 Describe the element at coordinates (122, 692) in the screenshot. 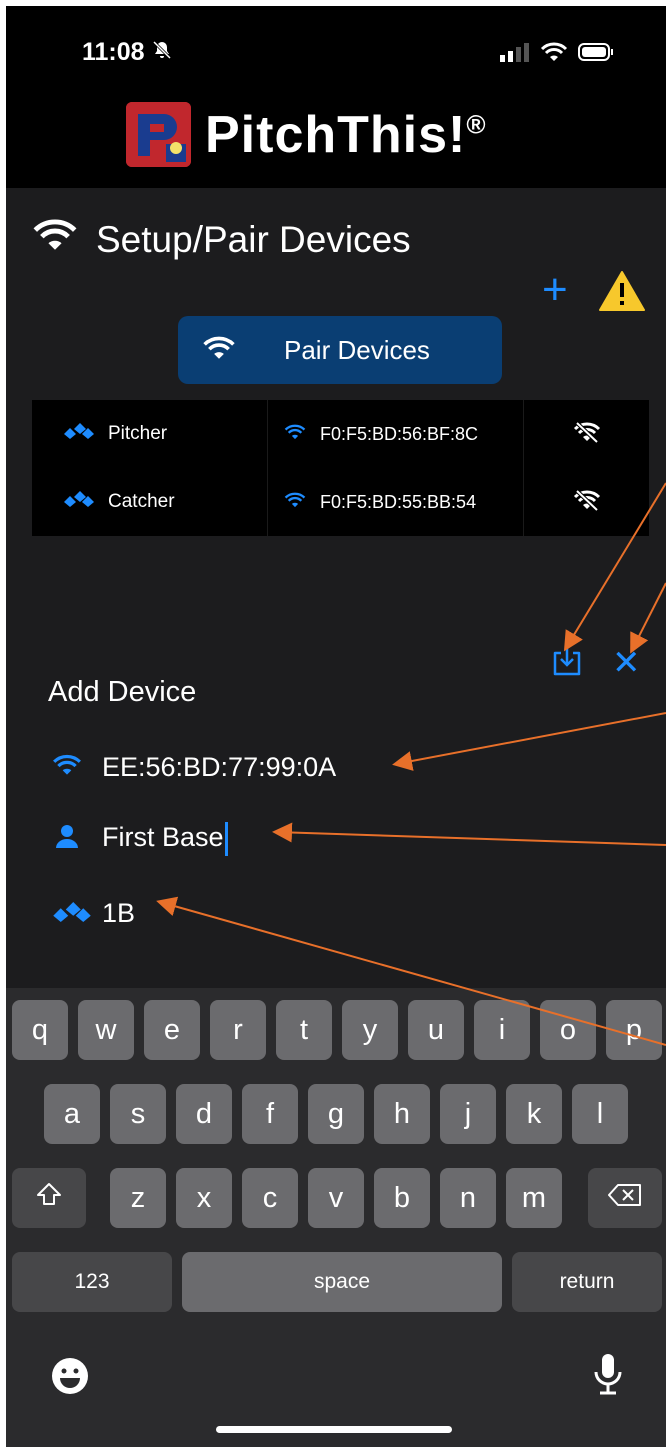

I see `add-device-title: Add Device` at that location.